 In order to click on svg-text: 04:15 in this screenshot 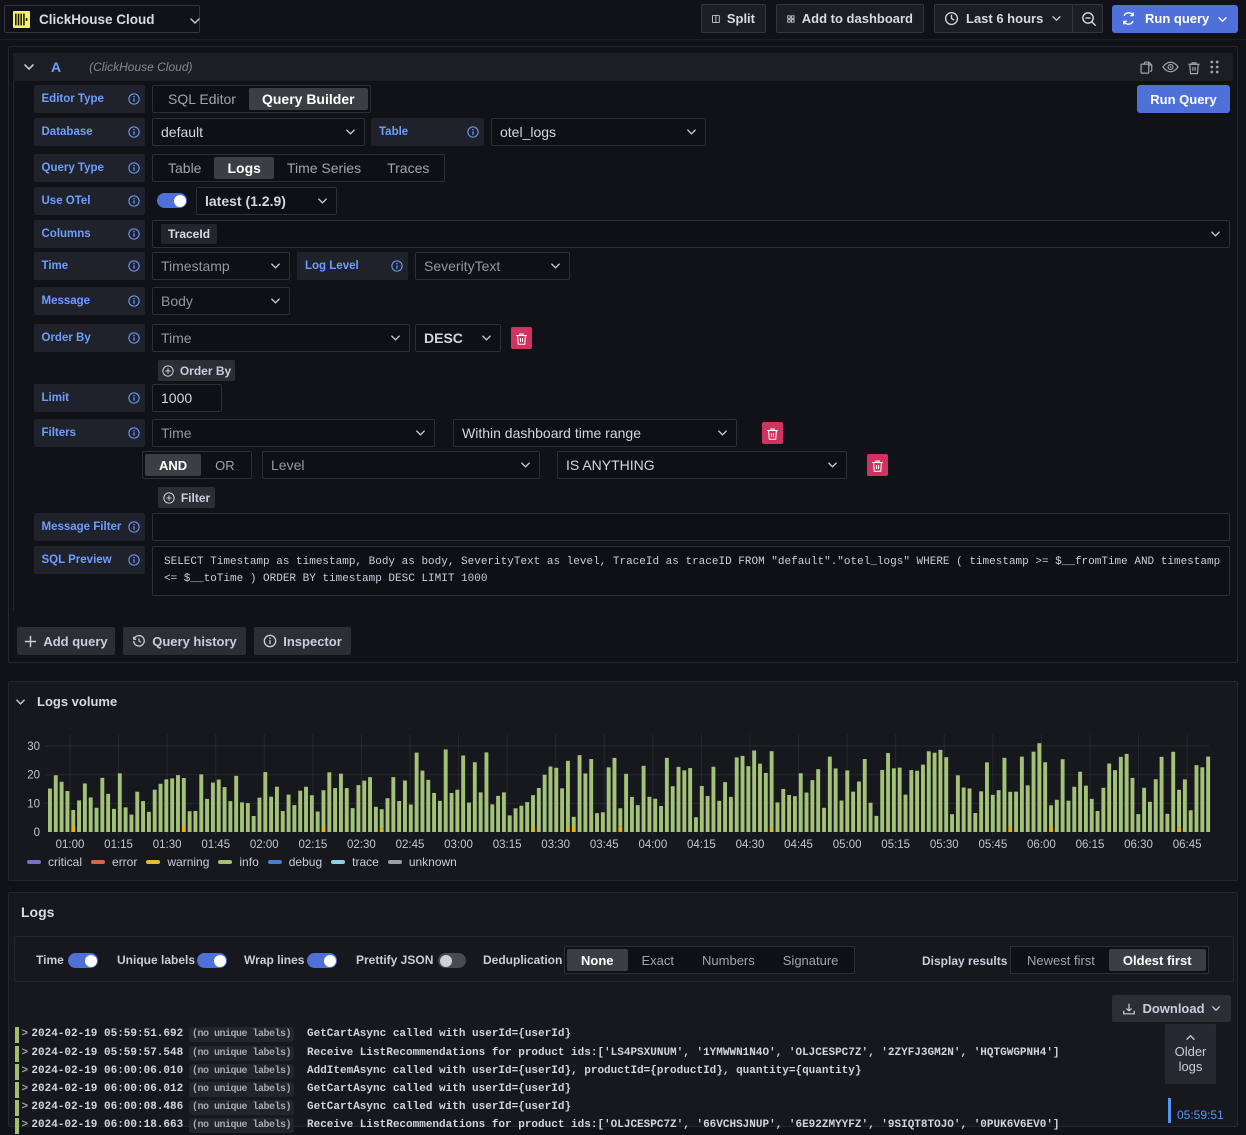, I will do `click(701, 845)`.